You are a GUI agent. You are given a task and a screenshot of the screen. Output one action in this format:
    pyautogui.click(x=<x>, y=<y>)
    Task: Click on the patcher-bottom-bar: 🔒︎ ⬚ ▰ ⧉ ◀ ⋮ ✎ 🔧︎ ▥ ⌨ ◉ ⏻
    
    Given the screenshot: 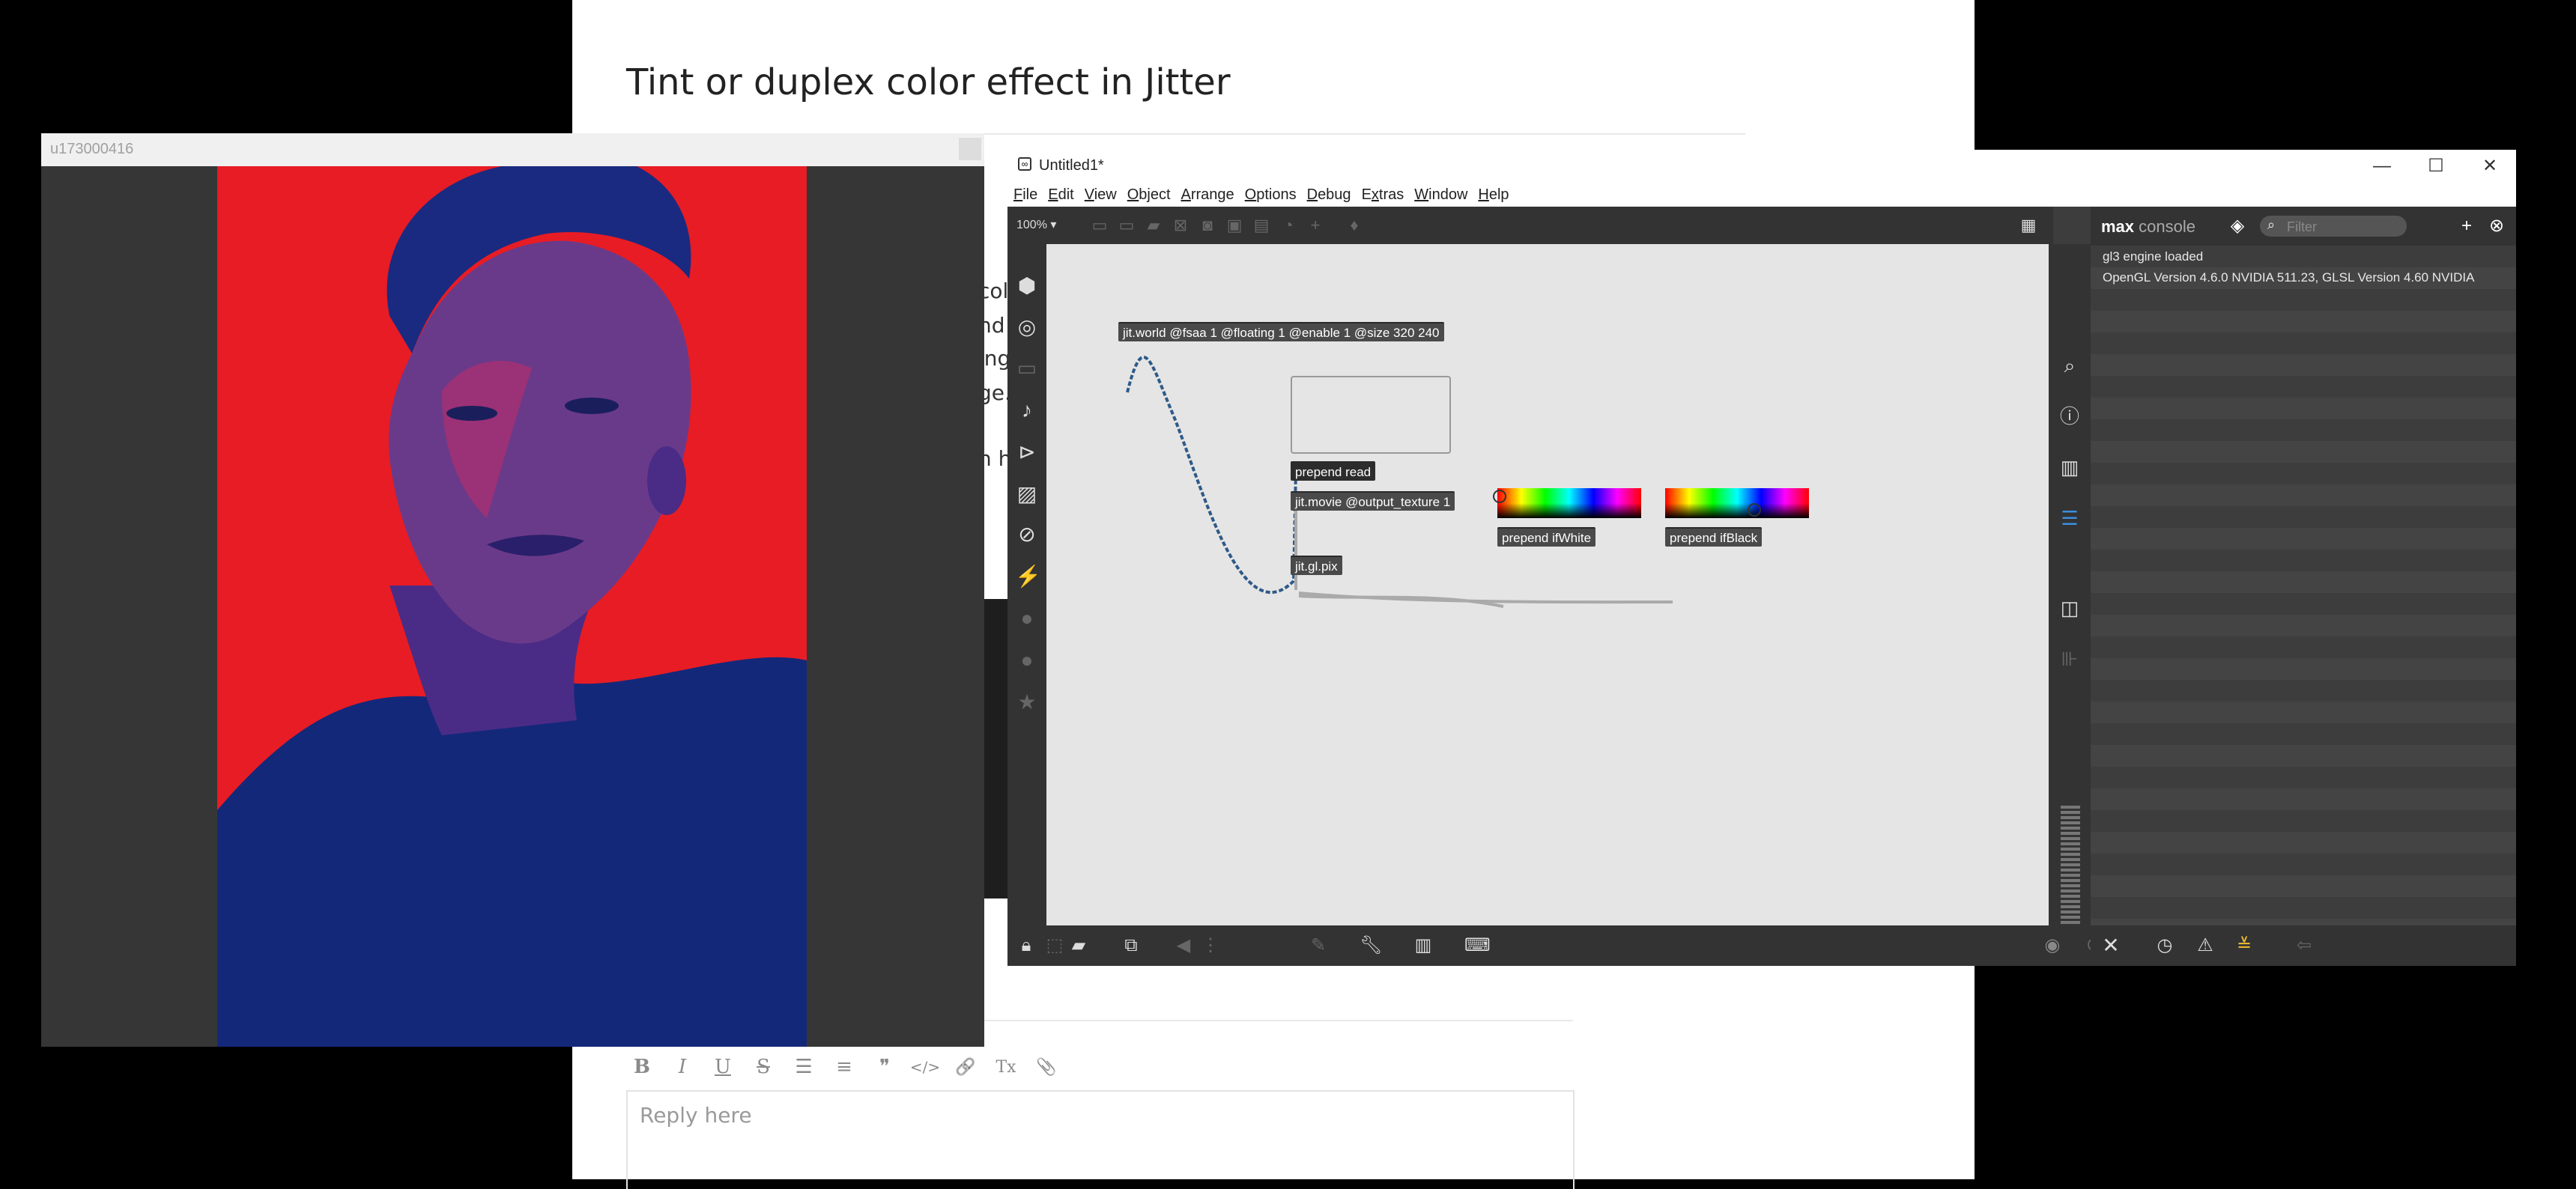 What is the action you would take?
    pyautogui.click(x=1554, y=945)
    